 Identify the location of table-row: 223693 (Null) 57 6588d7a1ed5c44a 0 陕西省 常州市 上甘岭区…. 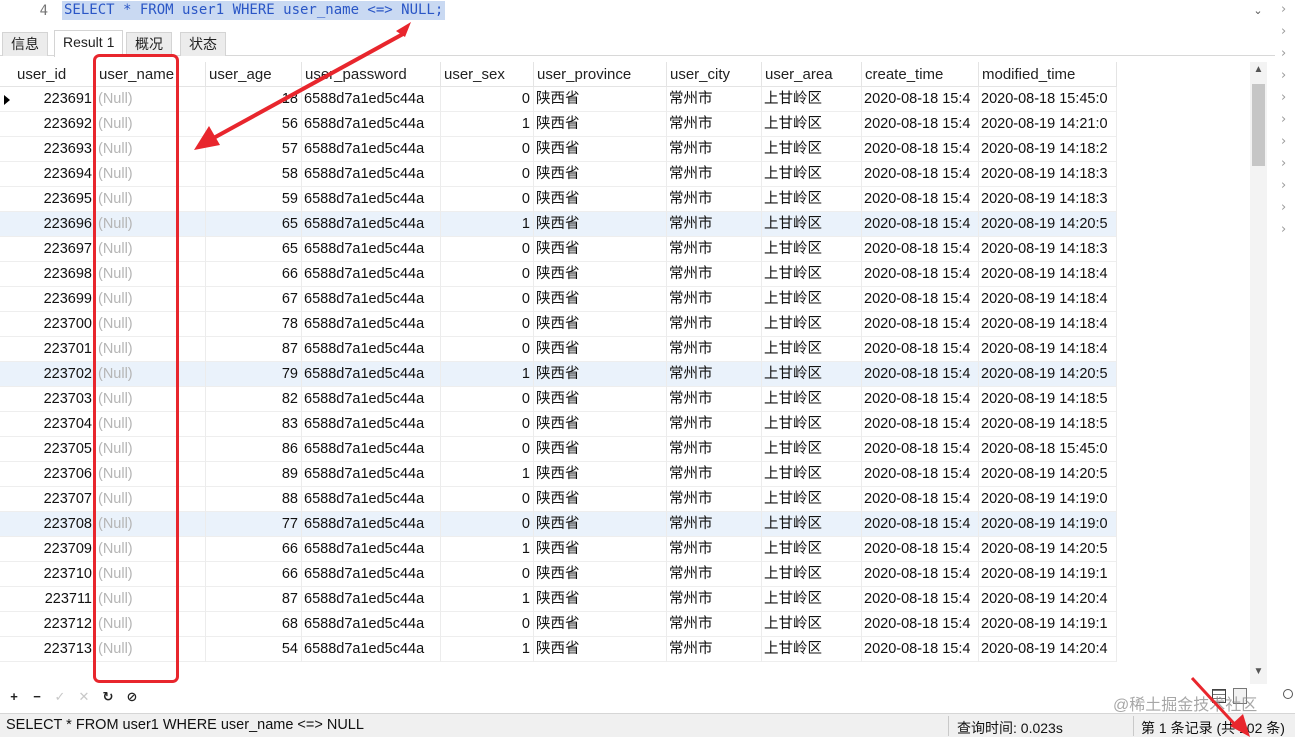
(558, 149).